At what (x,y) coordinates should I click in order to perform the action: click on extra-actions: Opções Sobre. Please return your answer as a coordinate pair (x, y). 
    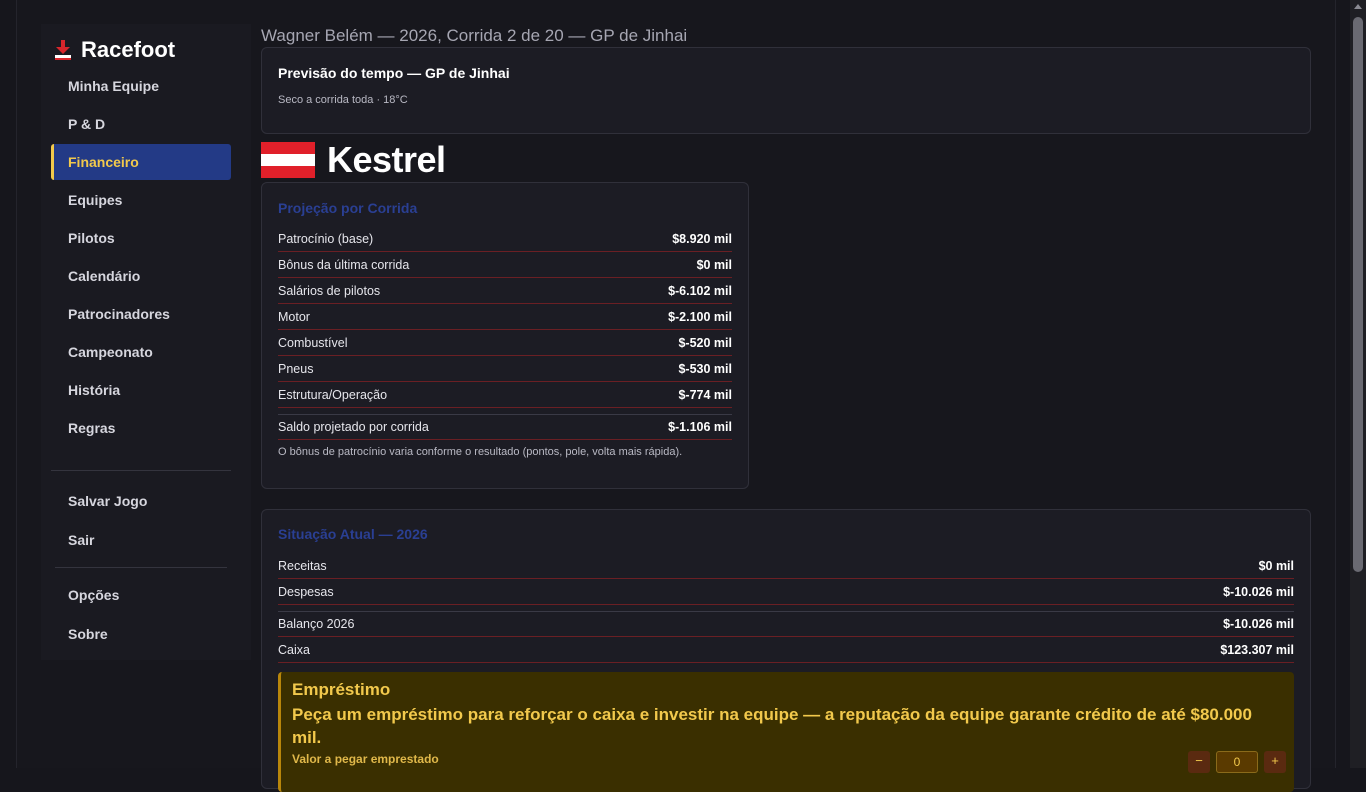
    Looking at the image, I should click on (141, 615).